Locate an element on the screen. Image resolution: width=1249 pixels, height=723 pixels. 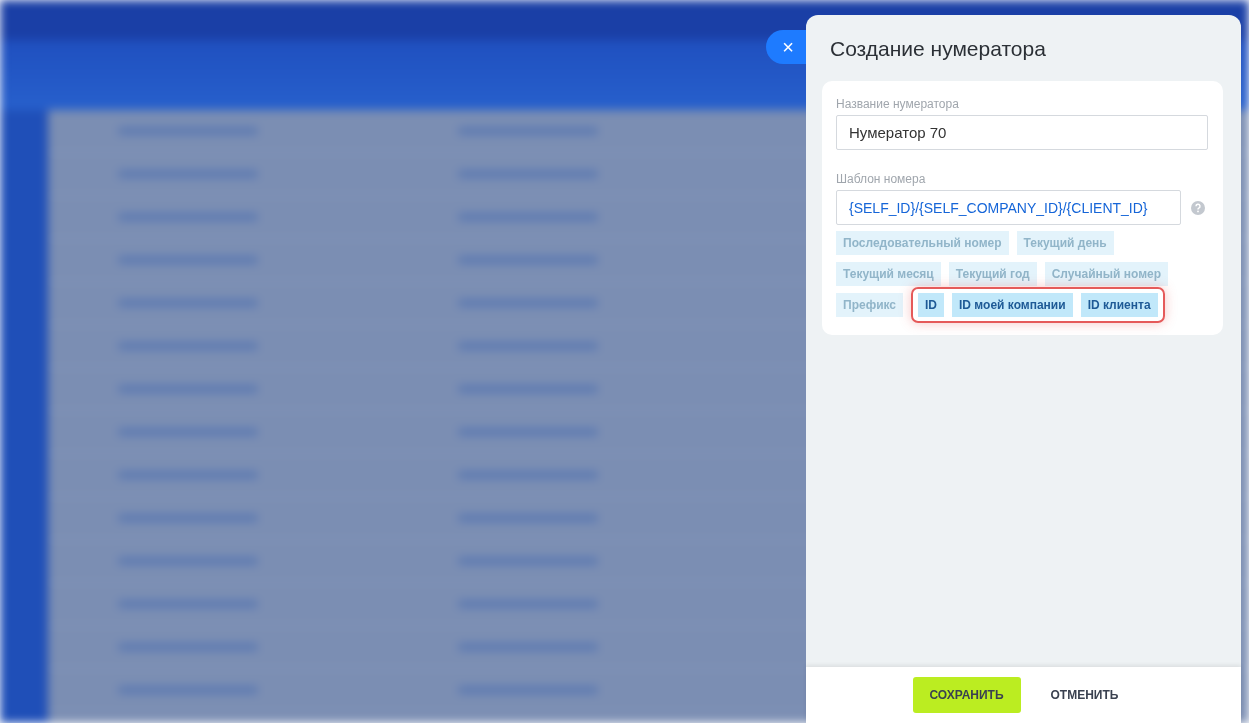
panel-title: Создание нумератора is located at coordinates (938, 49).